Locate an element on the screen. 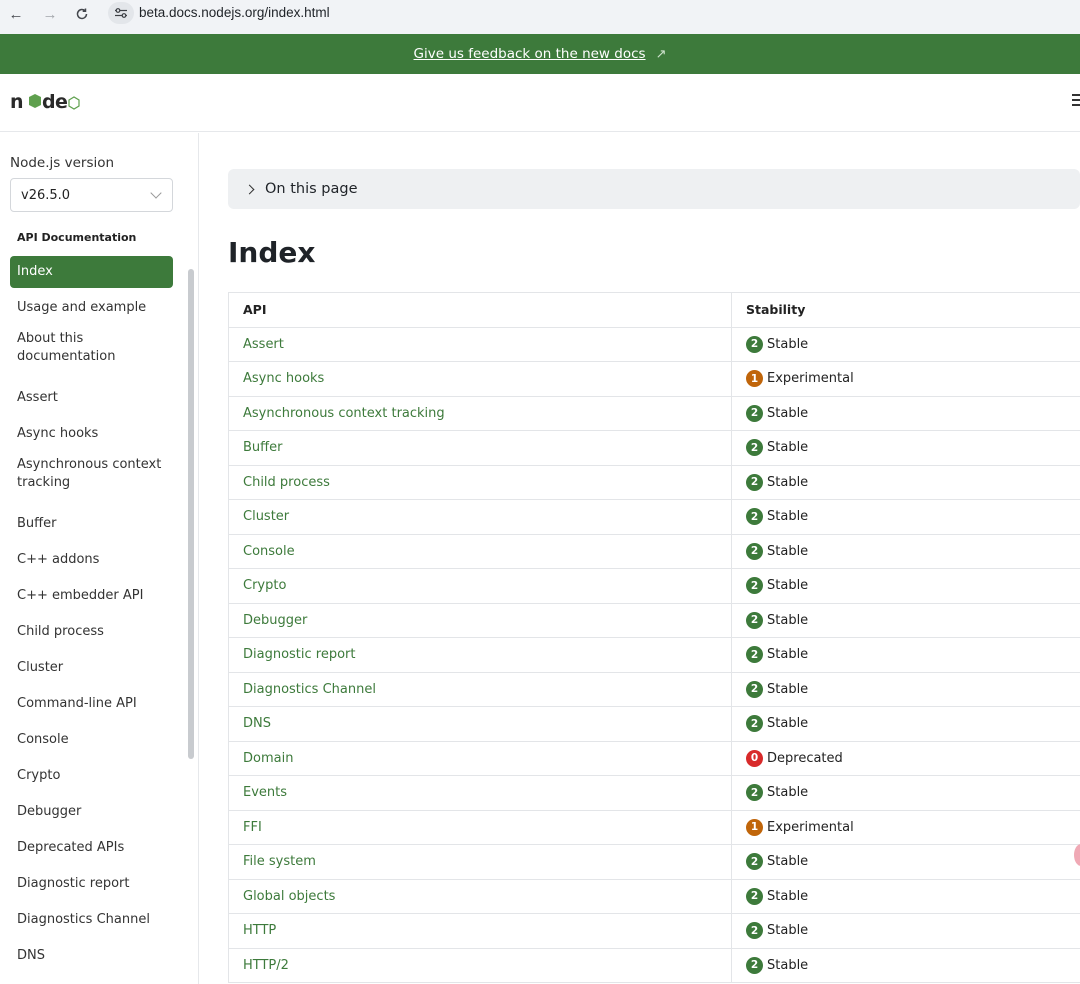 This screenshot has width=1080, height=984. api-link: HTTP is located at coordinates (480, 931).